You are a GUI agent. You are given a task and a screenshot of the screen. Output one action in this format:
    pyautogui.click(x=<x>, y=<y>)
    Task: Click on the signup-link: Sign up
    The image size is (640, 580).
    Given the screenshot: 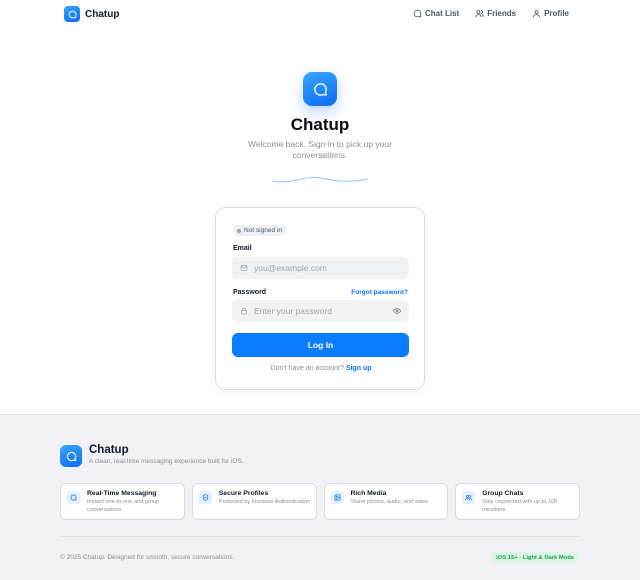 What is the action you would take?
    pyautogui.click(x=359, y=368)
    